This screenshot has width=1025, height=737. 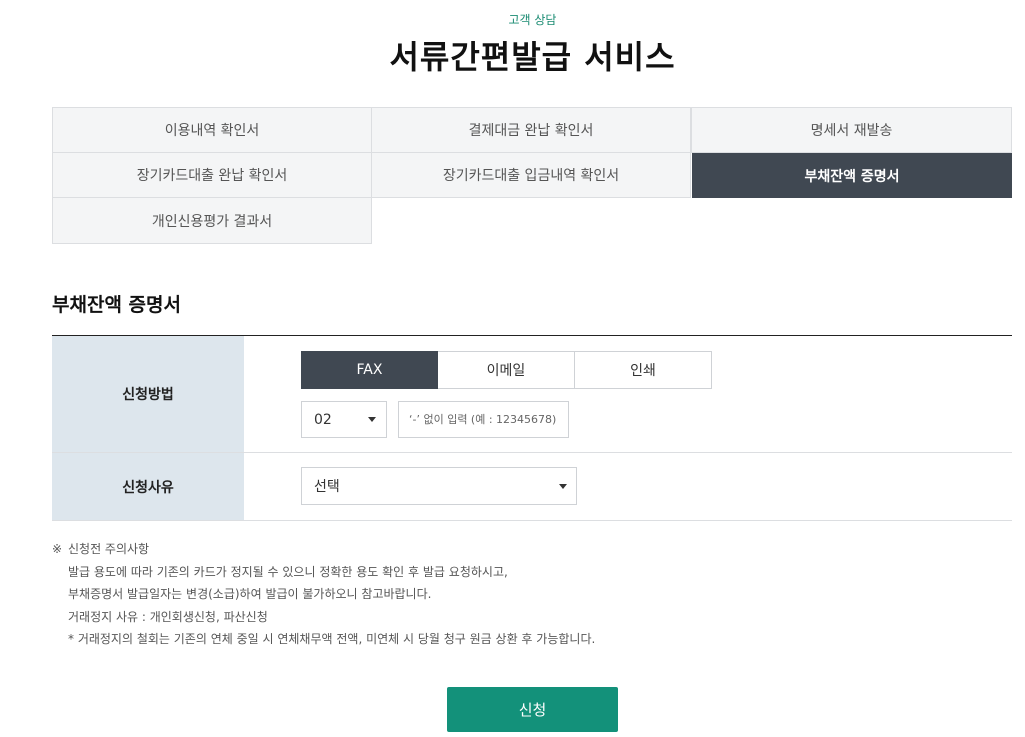 I want to click on reason-row: 신청사유 선택, so click(x=532, y=487).